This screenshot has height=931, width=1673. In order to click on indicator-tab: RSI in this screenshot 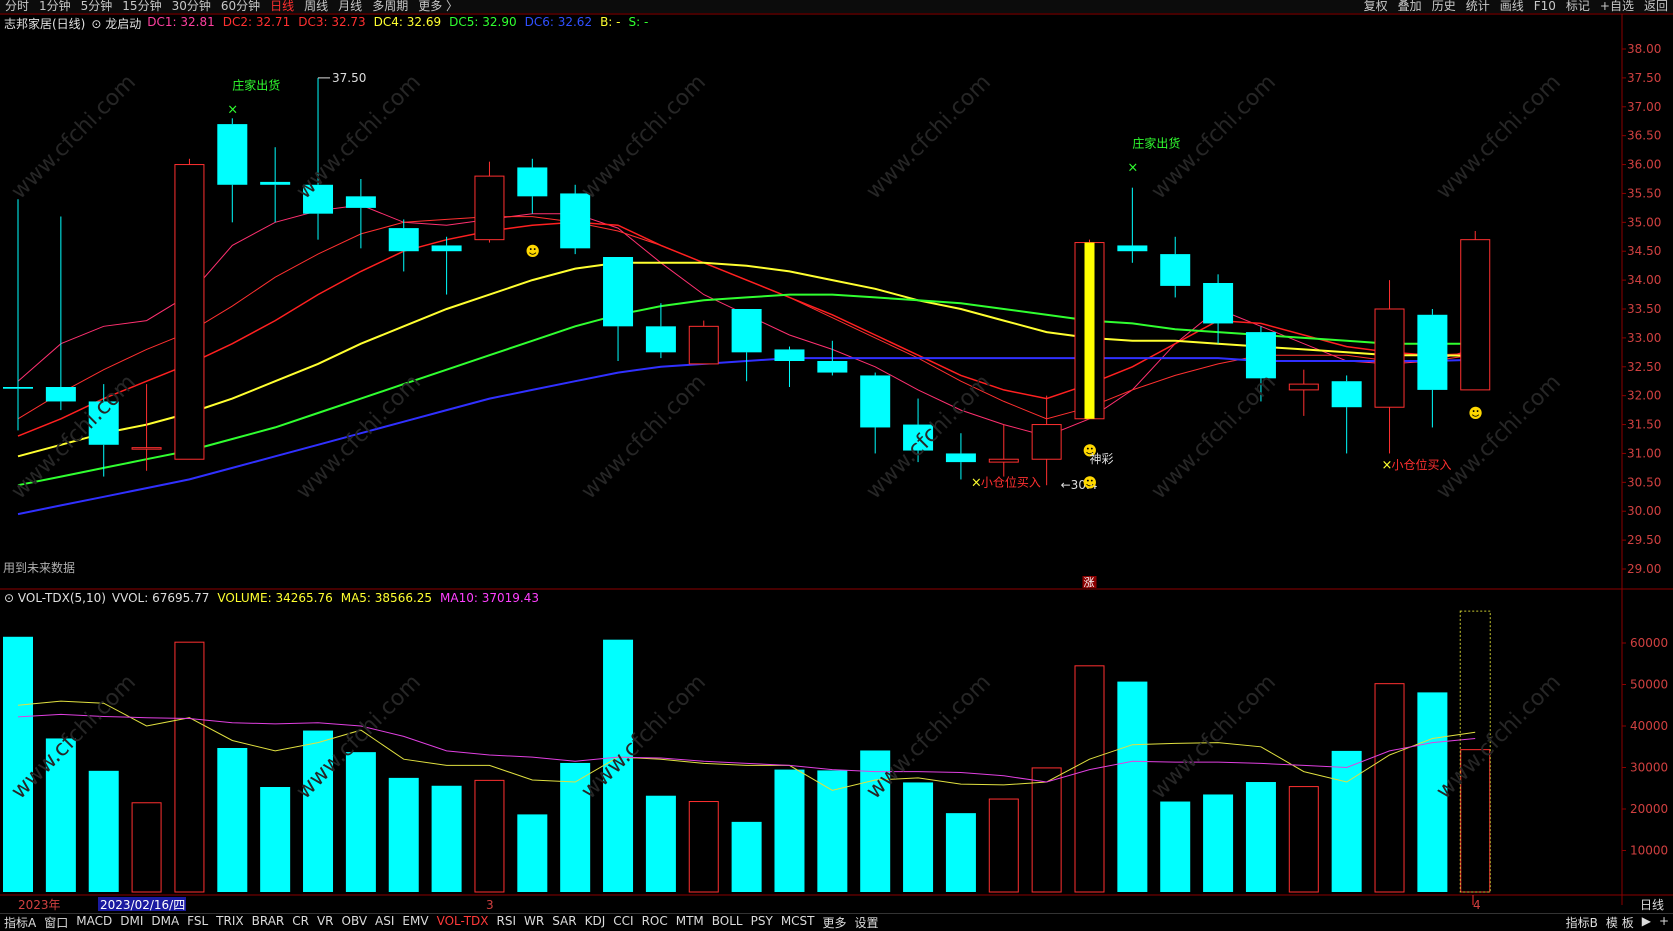, I will do `click(507, 922)`.